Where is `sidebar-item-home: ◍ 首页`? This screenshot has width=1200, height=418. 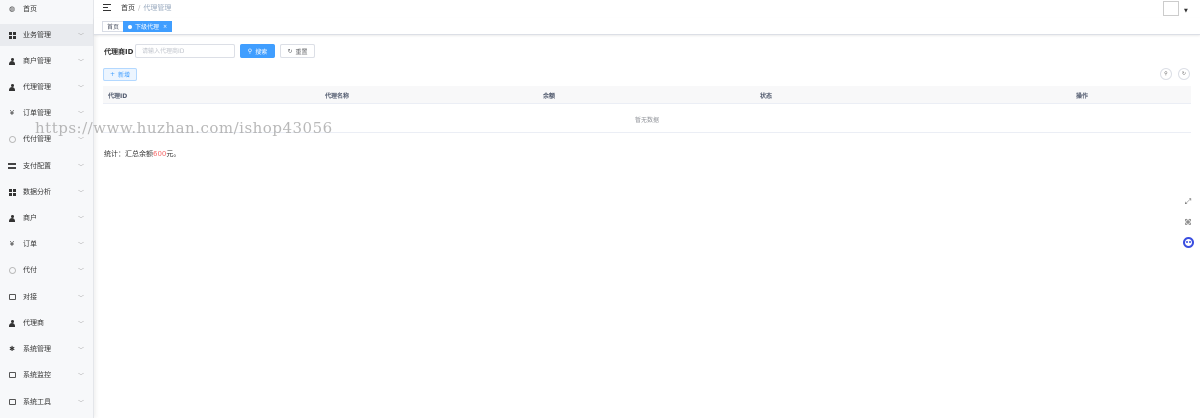
sidebar-item-home: ◍ 首页 is located at coordinates (46, 10).